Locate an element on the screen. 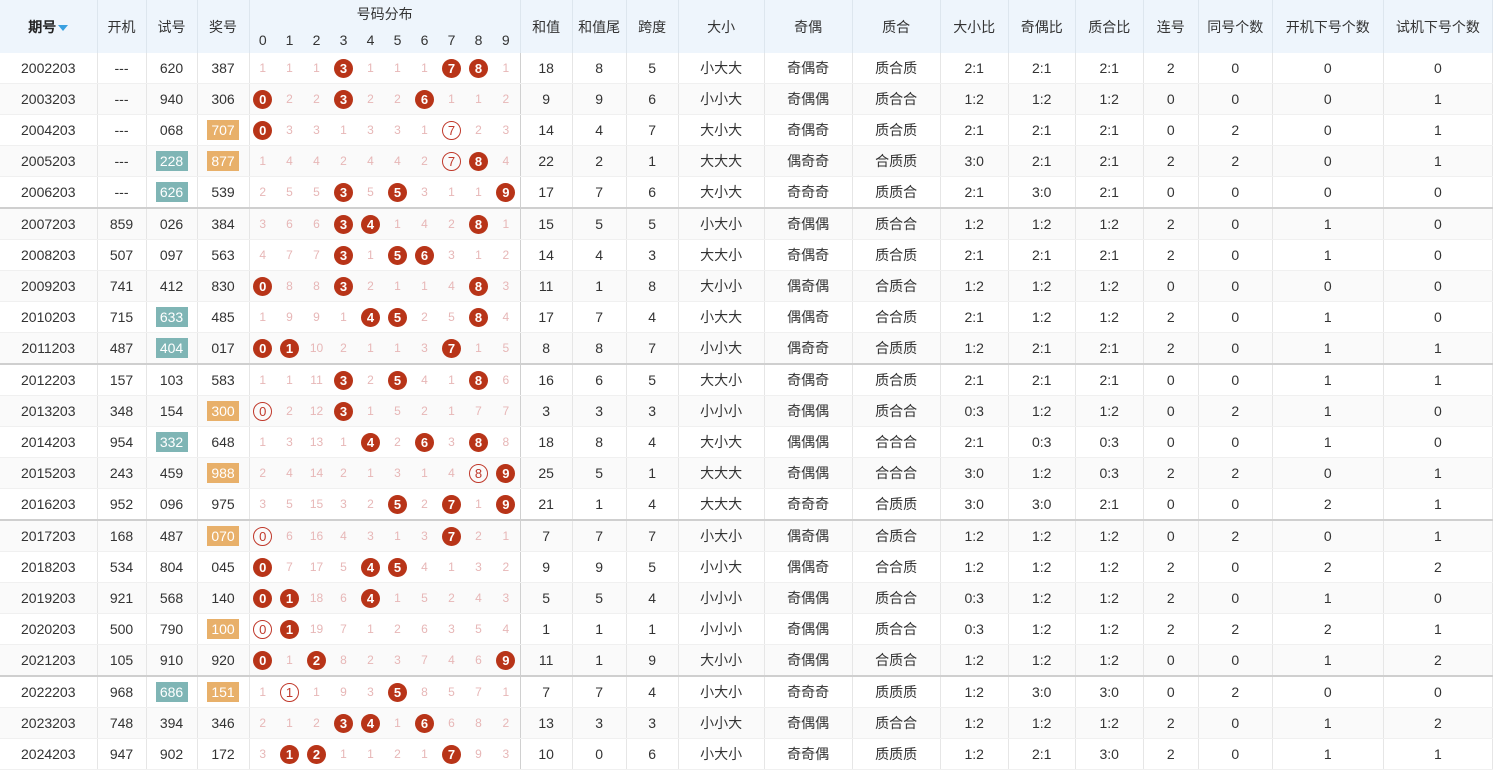  open-cell: 348 is located at coordinates (122, 411).